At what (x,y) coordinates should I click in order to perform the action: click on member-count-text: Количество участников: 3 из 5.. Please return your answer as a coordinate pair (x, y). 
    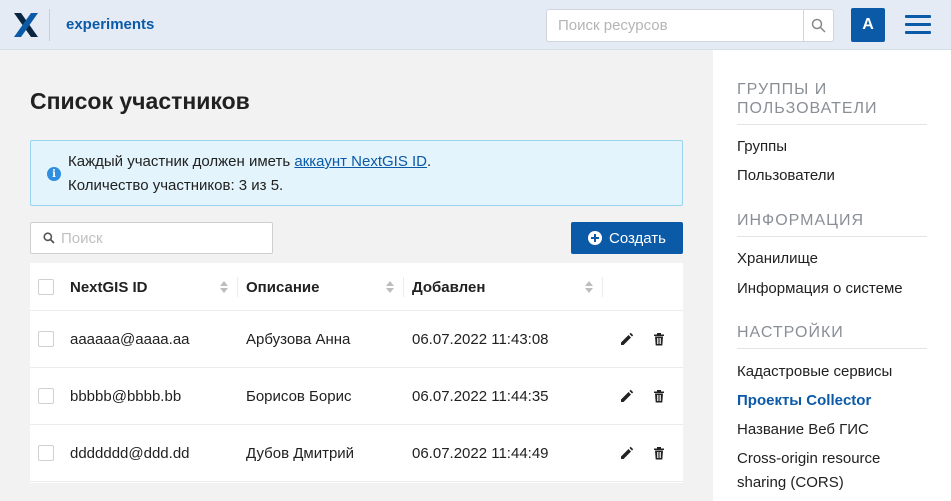
    Looking at the image, I should click on (176, 185).